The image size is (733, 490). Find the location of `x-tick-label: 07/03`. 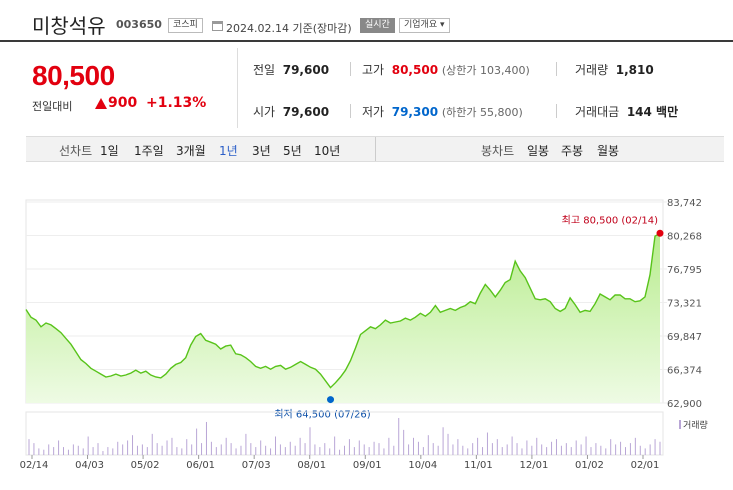

x-tick-label: 07/03 is located at coordinates (256, 465).